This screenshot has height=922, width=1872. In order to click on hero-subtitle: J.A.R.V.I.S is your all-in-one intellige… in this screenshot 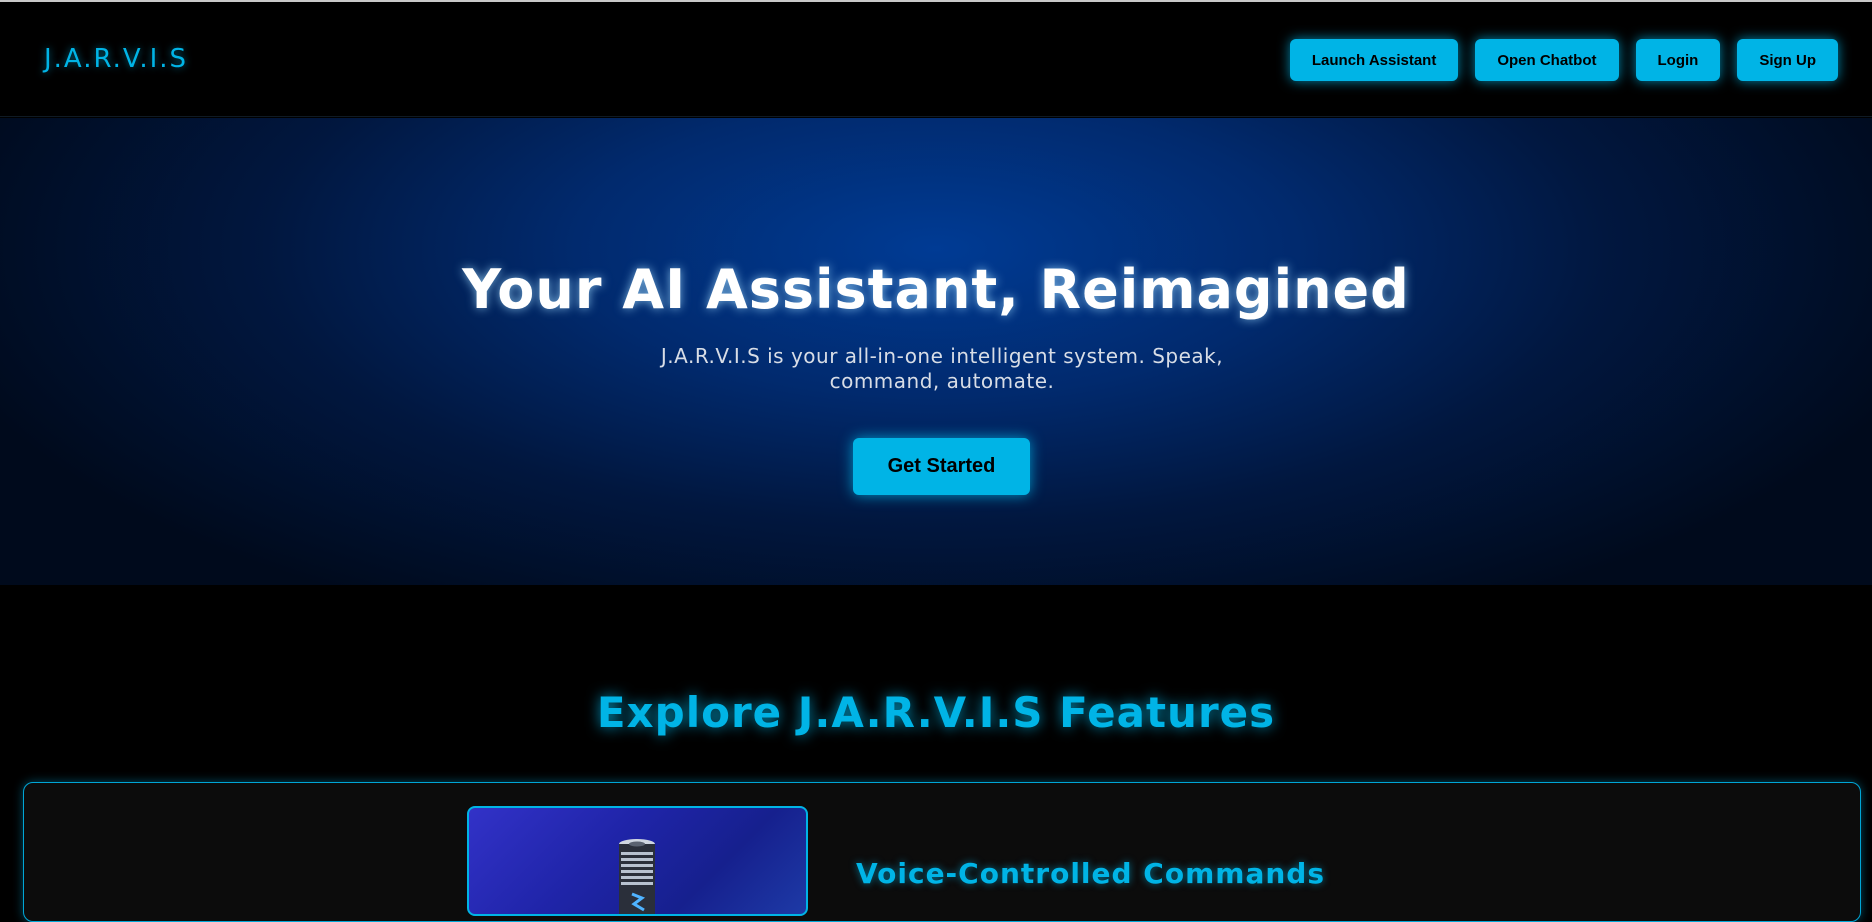, I will do `click(942, 368)`.